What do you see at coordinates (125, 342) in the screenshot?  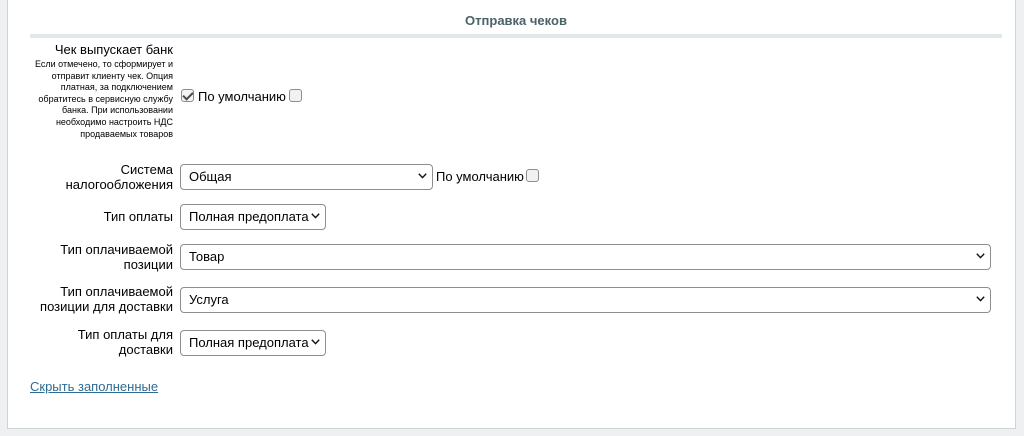 I see `delivery-payment-type-label: Тип оплаты для доставки` at bounding box center [125, 342].